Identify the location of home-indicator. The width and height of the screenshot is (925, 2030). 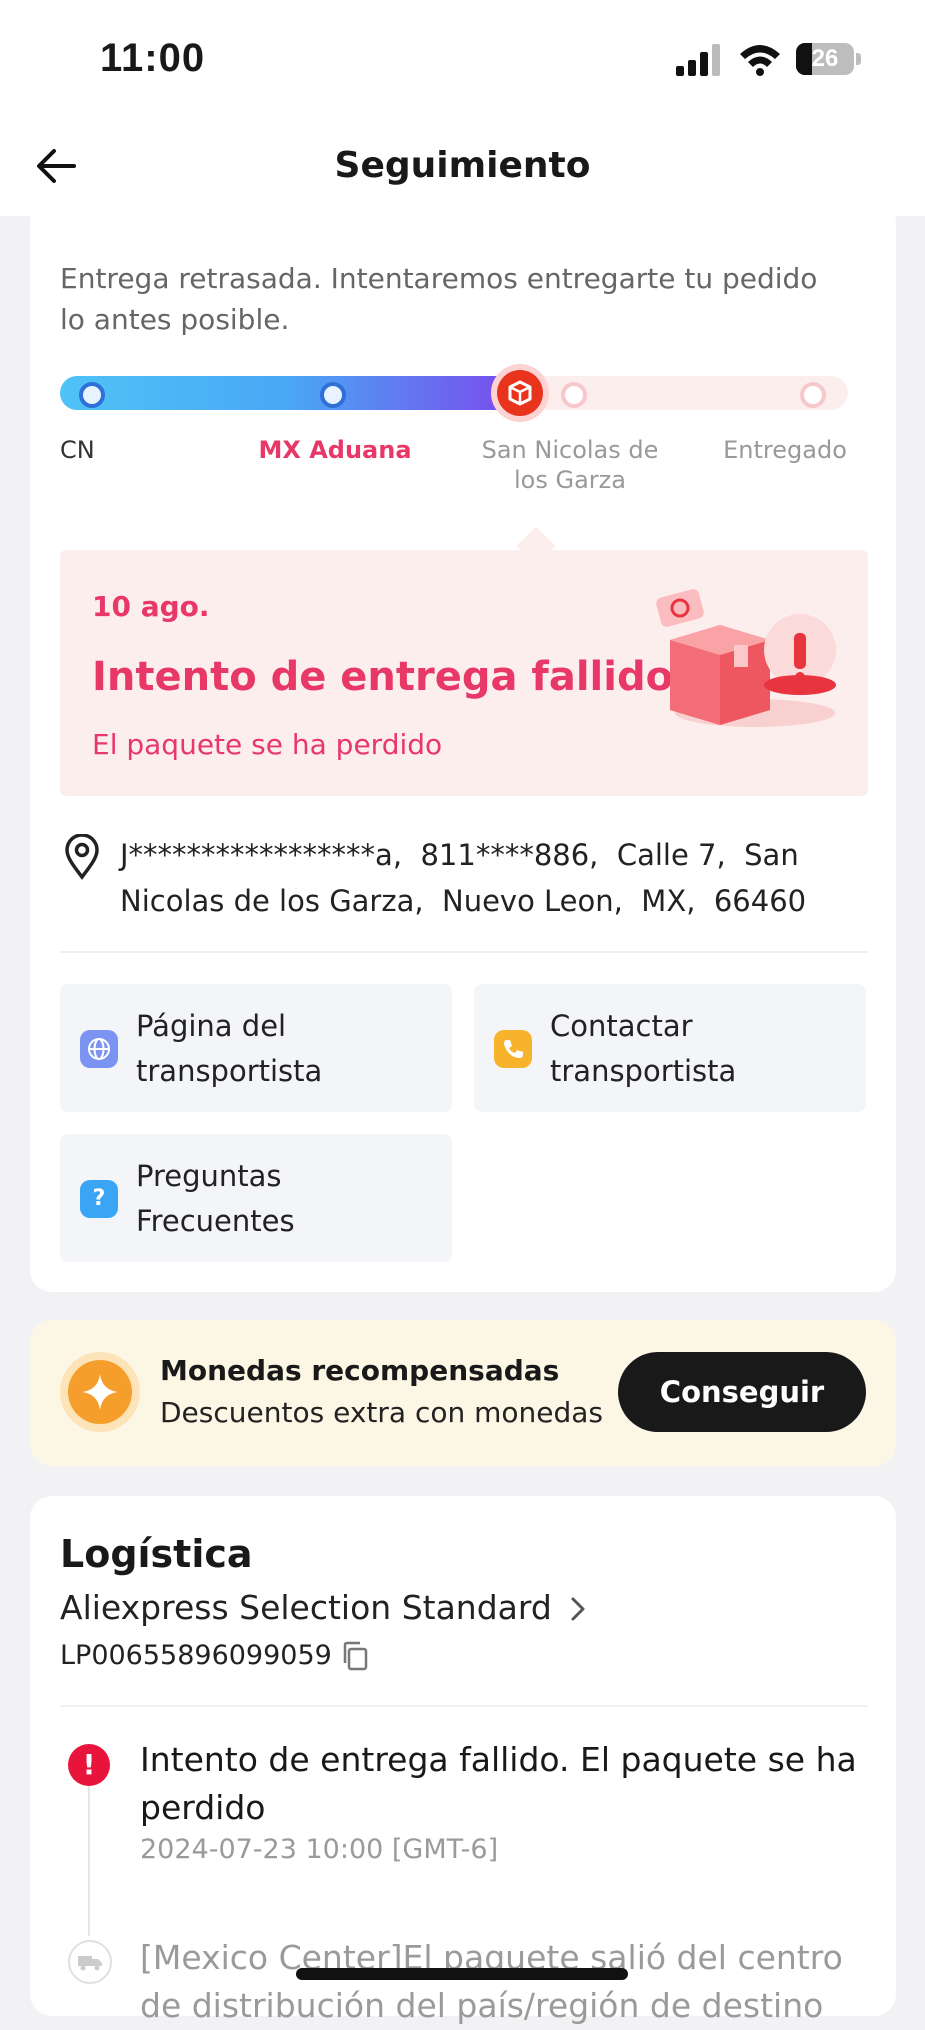
(462, 1974).